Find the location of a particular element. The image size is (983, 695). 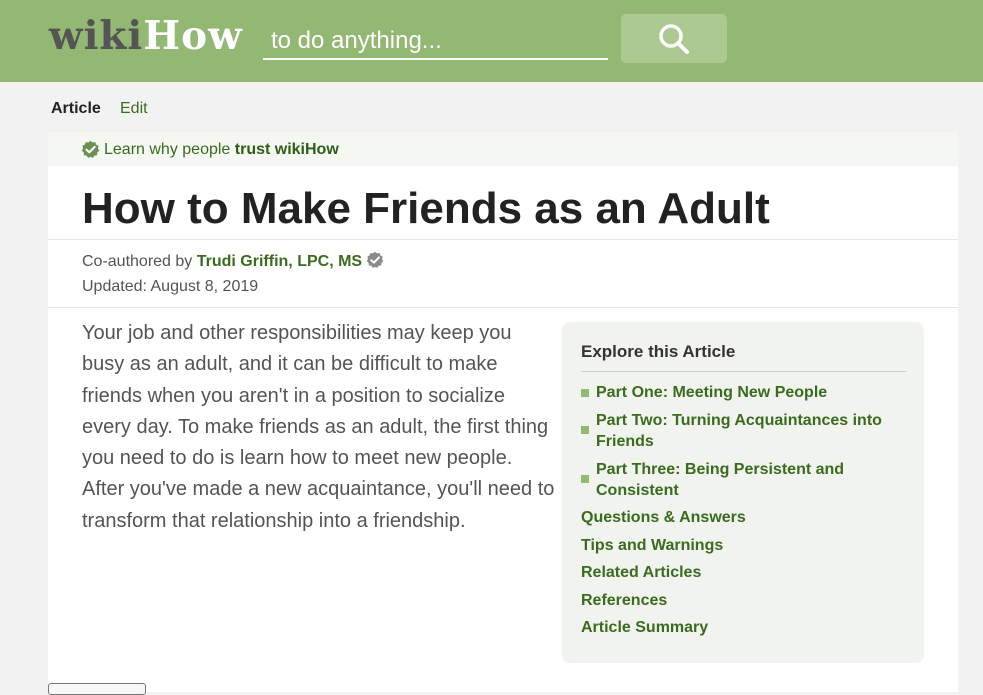

site-header: wikiHow is located at coordinates (491, 41).